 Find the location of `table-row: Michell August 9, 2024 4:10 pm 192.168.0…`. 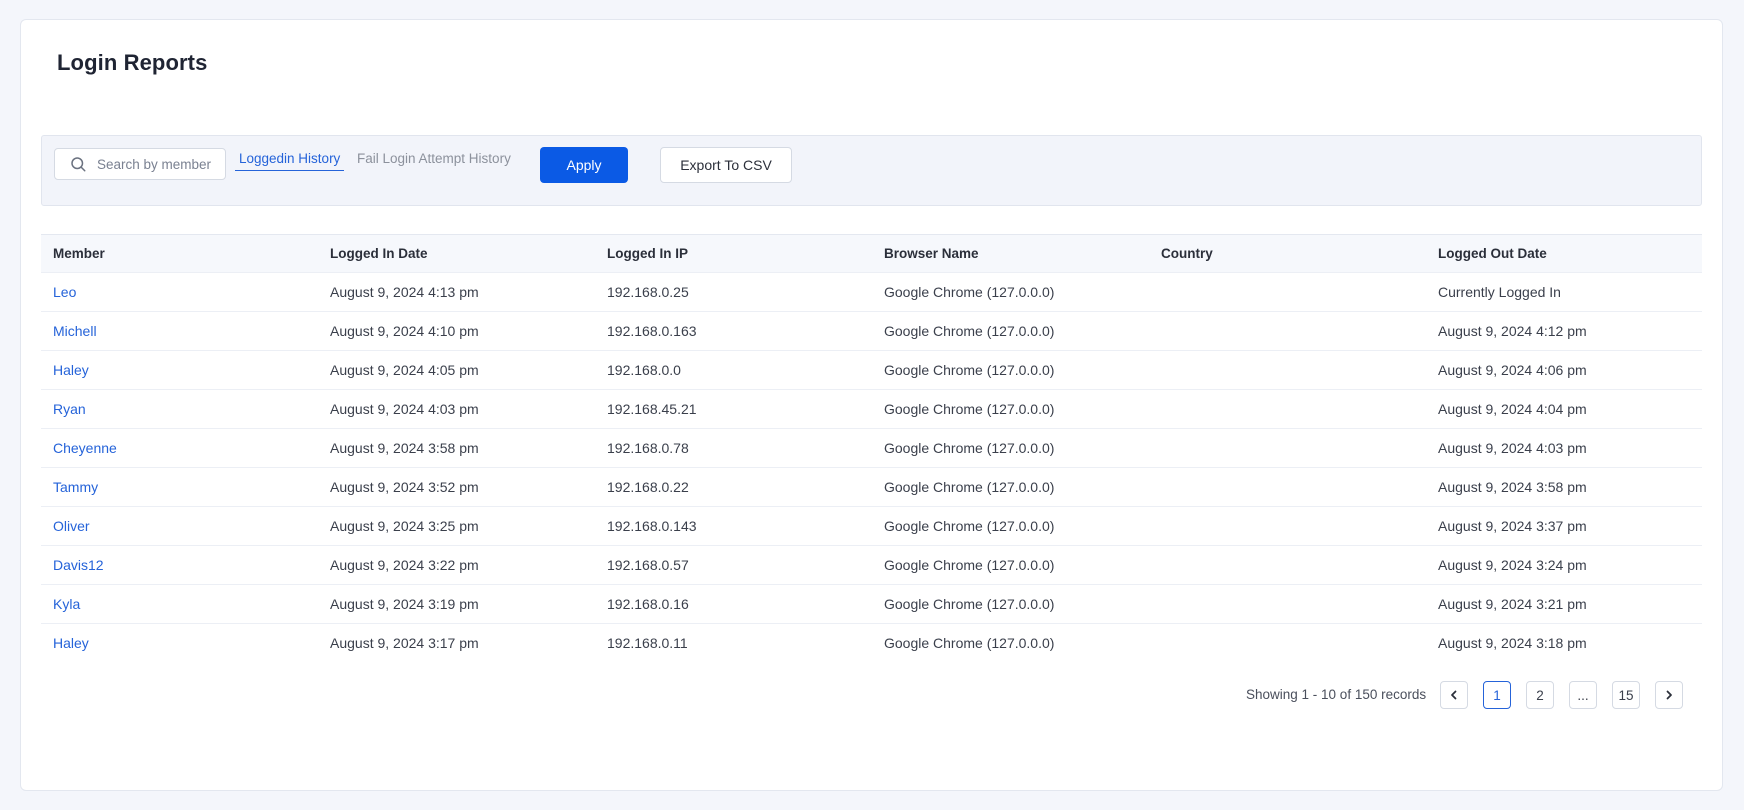

table-row: Michell August 9, 2024 4:10 pm 192.168.0… is located at coordinates (871, 330).